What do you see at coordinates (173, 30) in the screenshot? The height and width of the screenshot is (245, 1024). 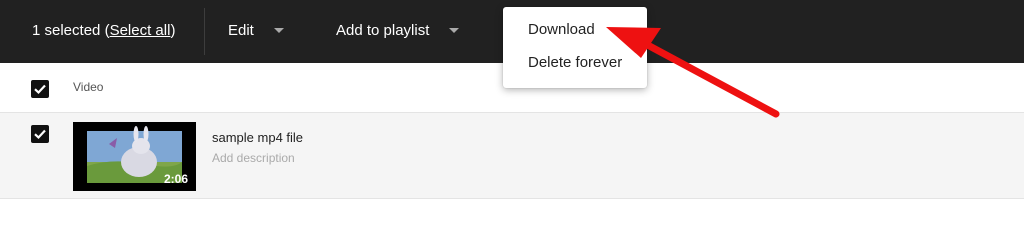 I see `select-all-close-paren: )` at bounding box center [173, 30].